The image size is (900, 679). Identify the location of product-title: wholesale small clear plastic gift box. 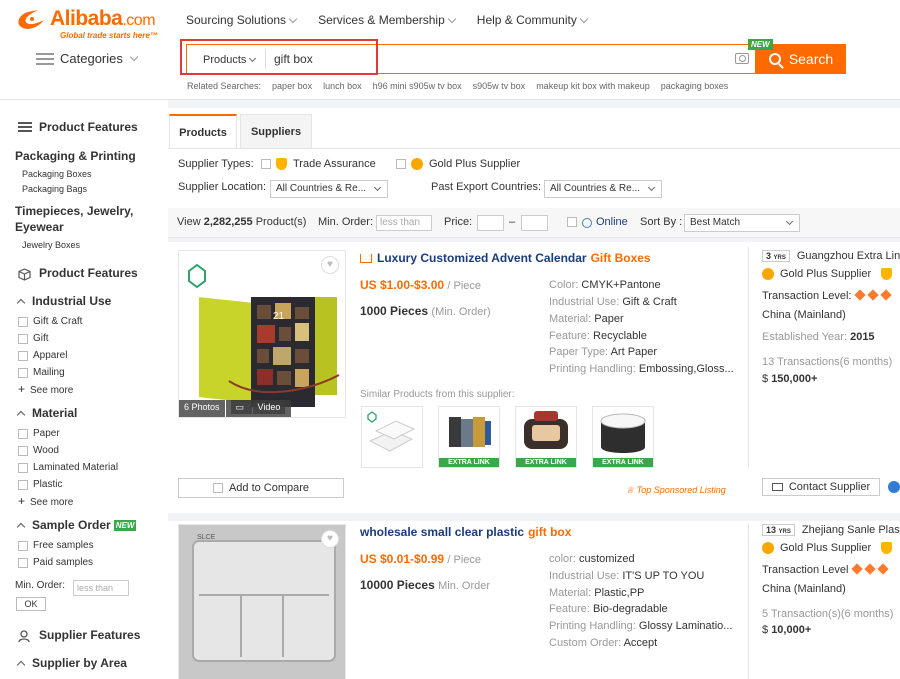
(465, 532).